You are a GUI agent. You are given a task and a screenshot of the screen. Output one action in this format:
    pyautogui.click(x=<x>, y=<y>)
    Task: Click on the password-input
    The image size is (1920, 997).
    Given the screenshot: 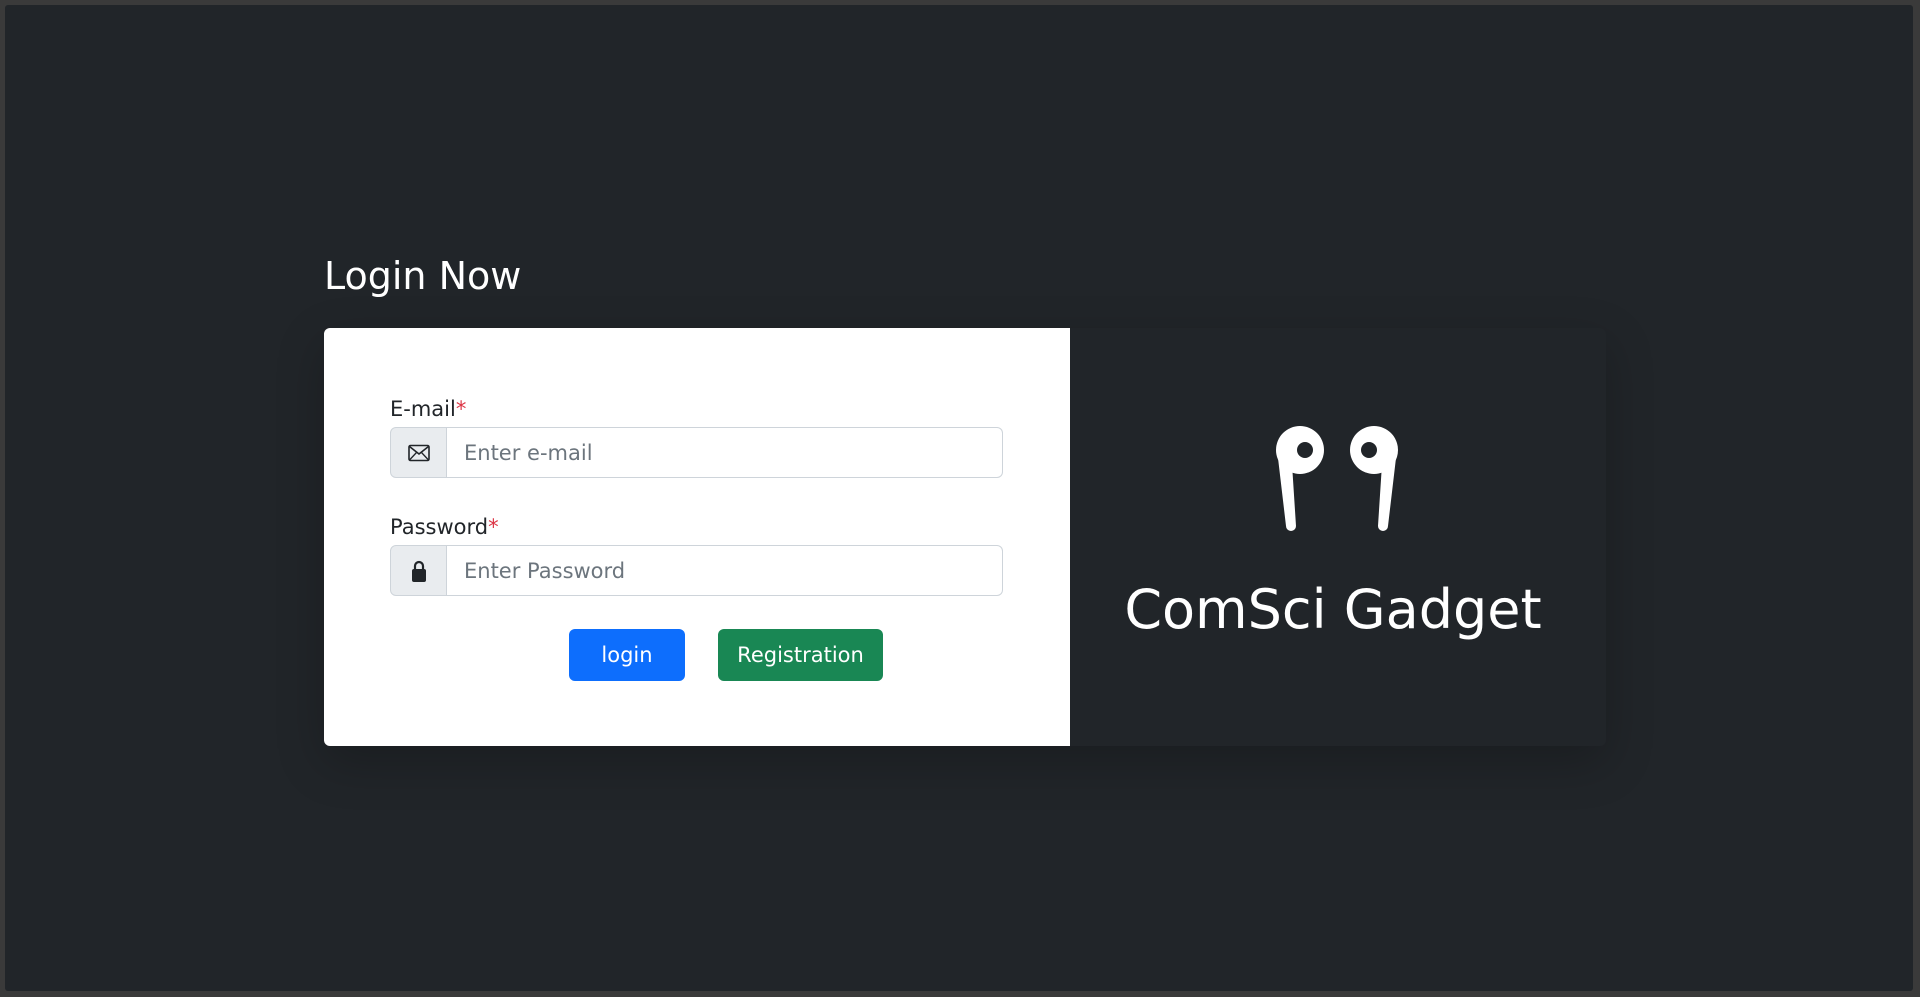 What is the action you would take?
    pyautogui.click(x=725, y=570)
    